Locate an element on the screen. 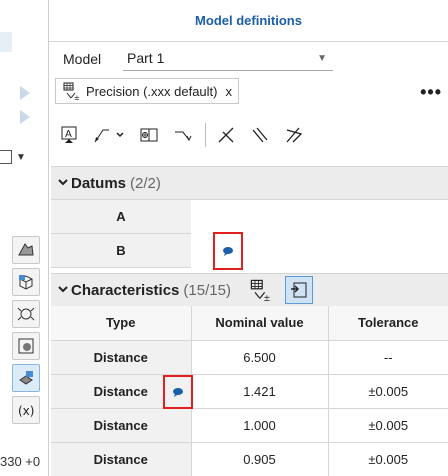 This screenshot has height=476, width=448. function-icon: (x) is located at coordinates (26, 411).